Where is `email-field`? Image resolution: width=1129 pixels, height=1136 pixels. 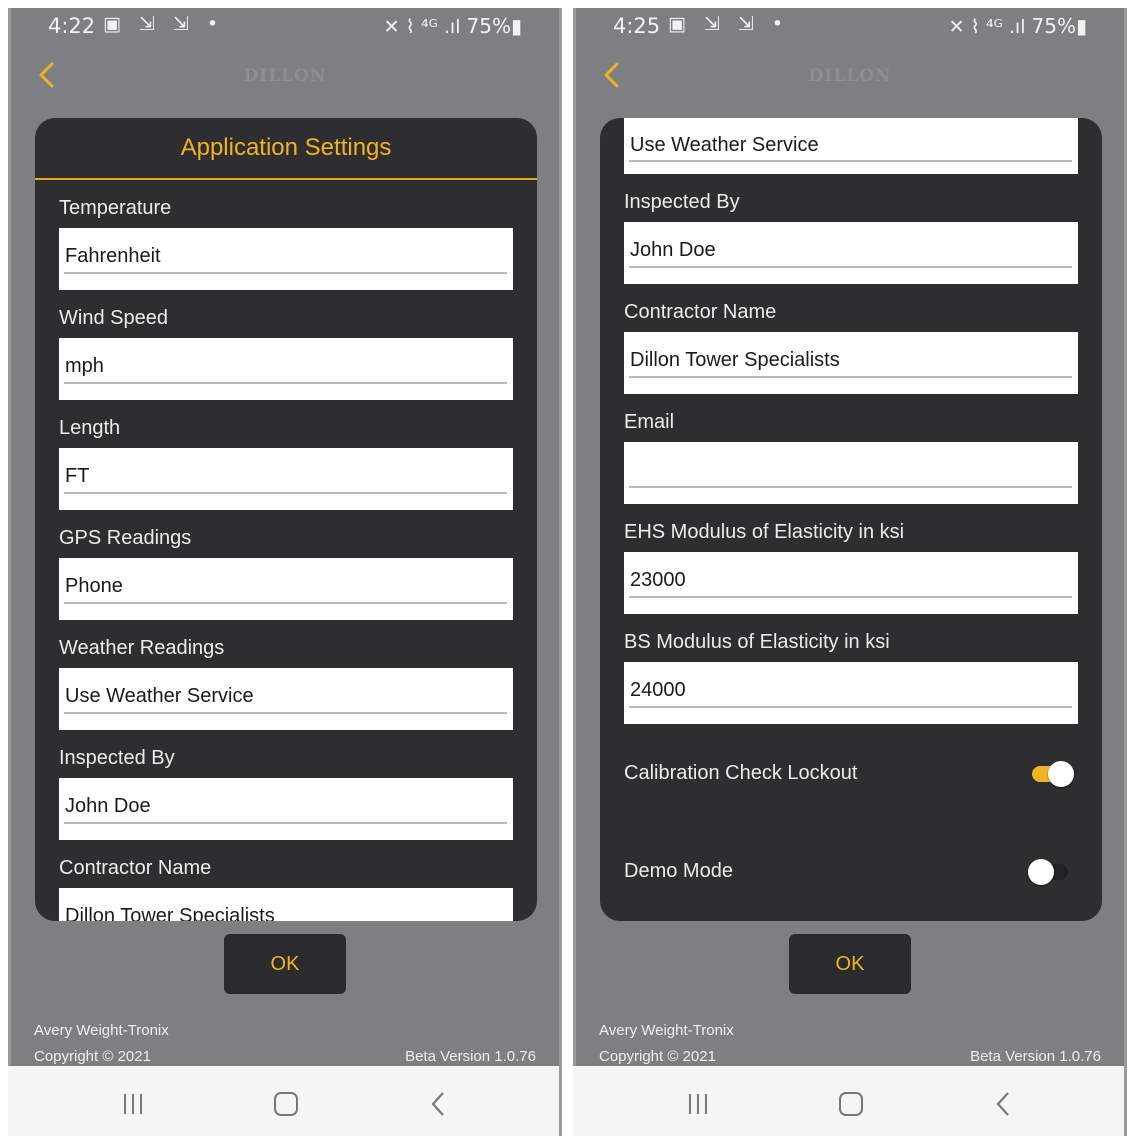 email-field is located at coordinates (851, 473).